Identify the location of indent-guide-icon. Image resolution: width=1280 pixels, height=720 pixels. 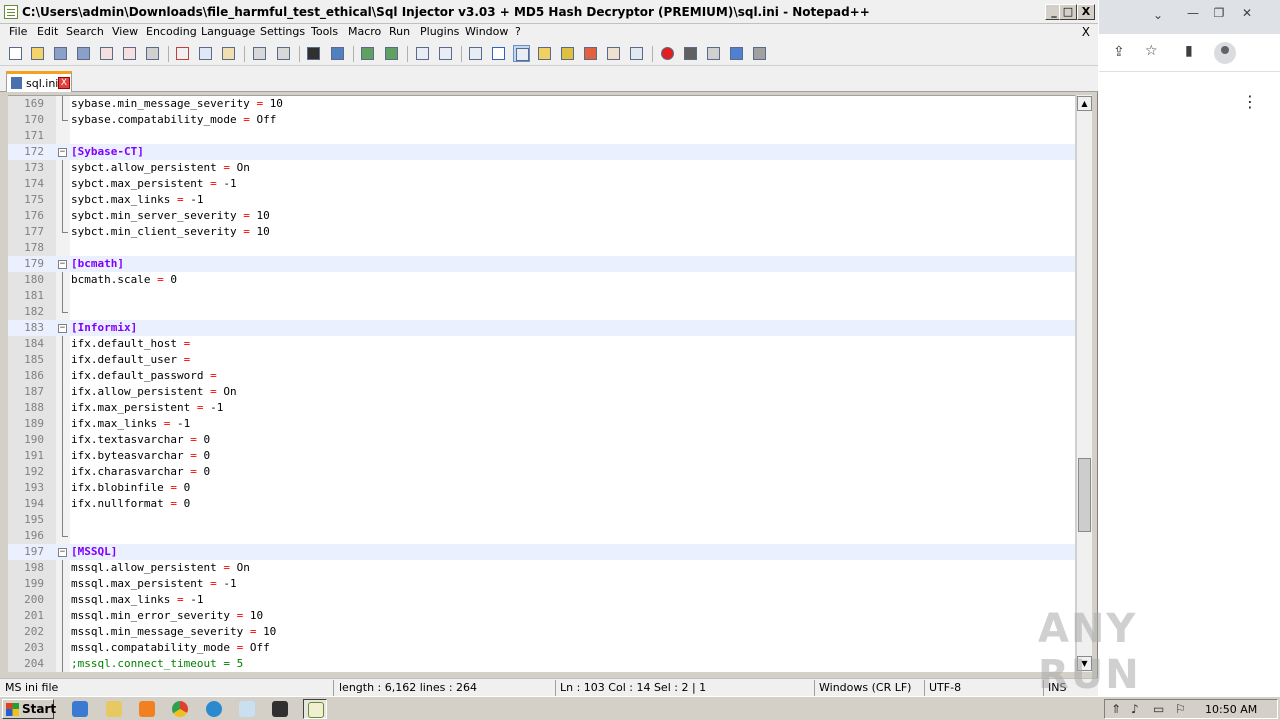
(521, 53).